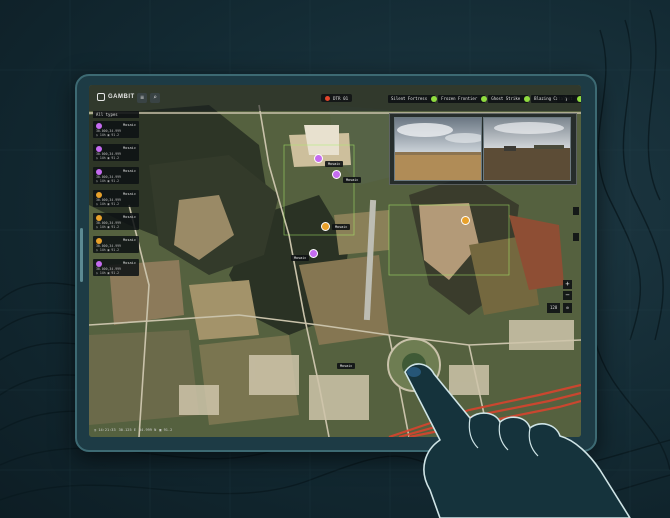  Describe the element at coordinates (341, 98) in the screenshot. I see `status-text: DTR 01` at that location.